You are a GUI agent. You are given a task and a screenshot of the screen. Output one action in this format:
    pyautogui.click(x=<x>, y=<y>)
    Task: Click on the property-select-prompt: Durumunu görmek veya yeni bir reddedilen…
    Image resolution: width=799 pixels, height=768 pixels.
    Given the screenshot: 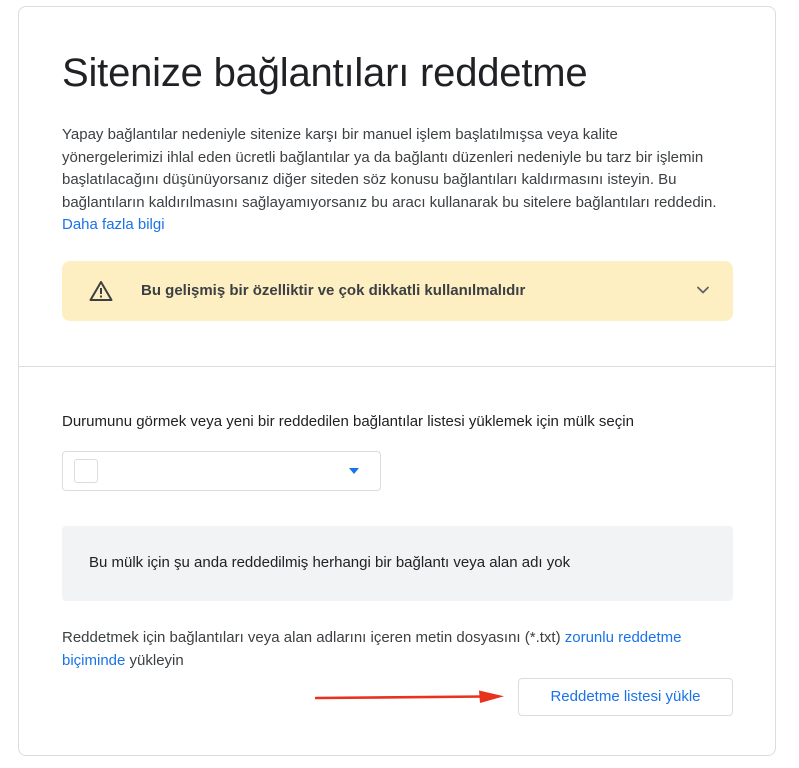 What is the action you would take?
    pyautogui.click(x=348, y=421)
    